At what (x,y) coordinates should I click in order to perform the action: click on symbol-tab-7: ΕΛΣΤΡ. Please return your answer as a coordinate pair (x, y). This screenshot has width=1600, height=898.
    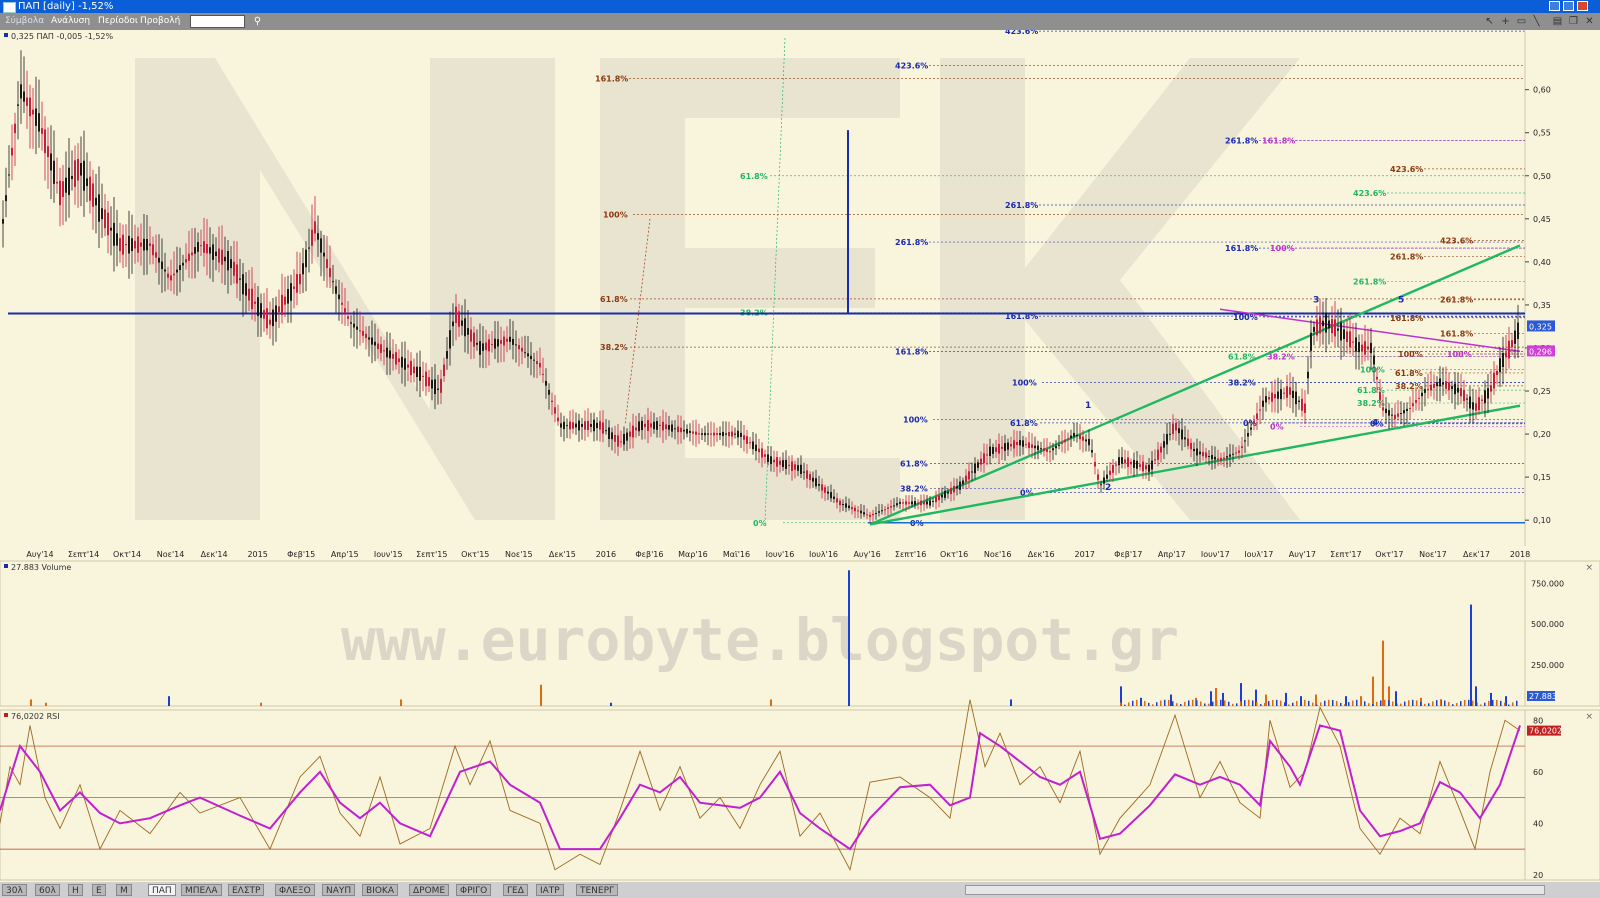
    Looking at the image, I should click on (246, 890).